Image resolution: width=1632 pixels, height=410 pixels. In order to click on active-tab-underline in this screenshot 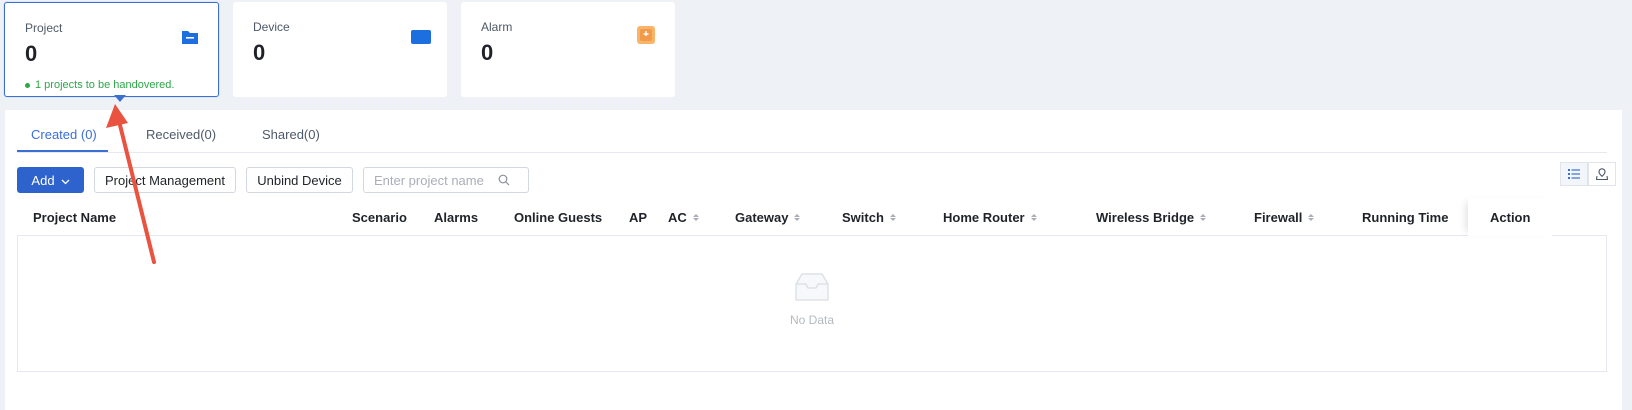, I will do `click(62, 151)`.